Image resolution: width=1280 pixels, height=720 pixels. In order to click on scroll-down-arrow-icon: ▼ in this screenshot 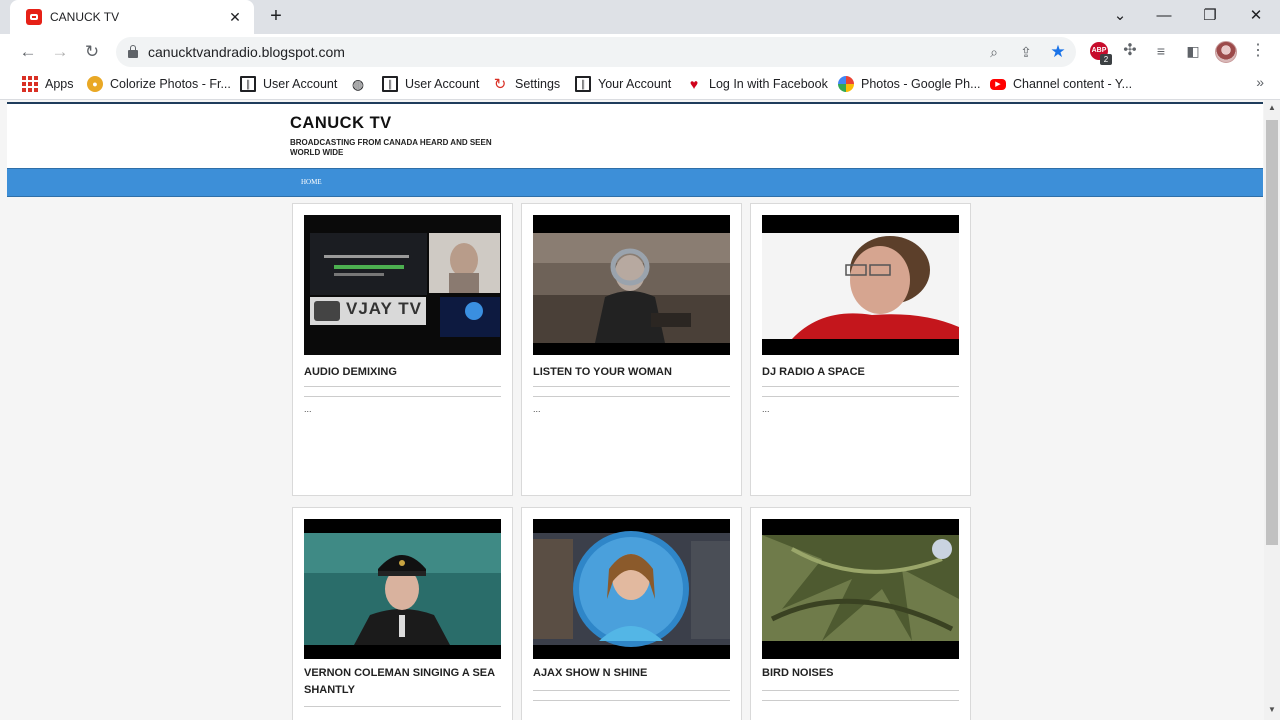, I will do `click(1272, 710)`.